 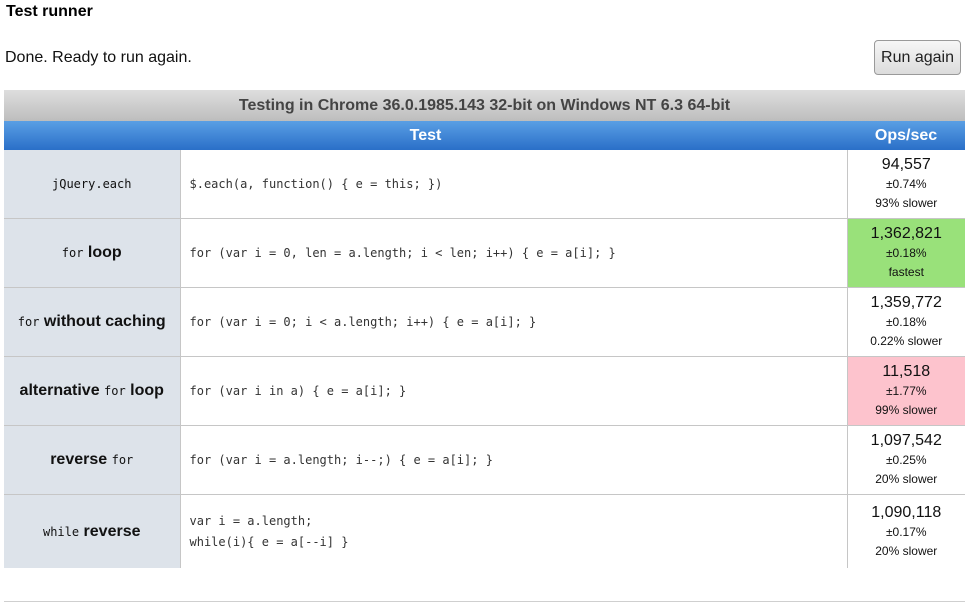 I want to click on test-name: for loop, so click(x=92, y=253).